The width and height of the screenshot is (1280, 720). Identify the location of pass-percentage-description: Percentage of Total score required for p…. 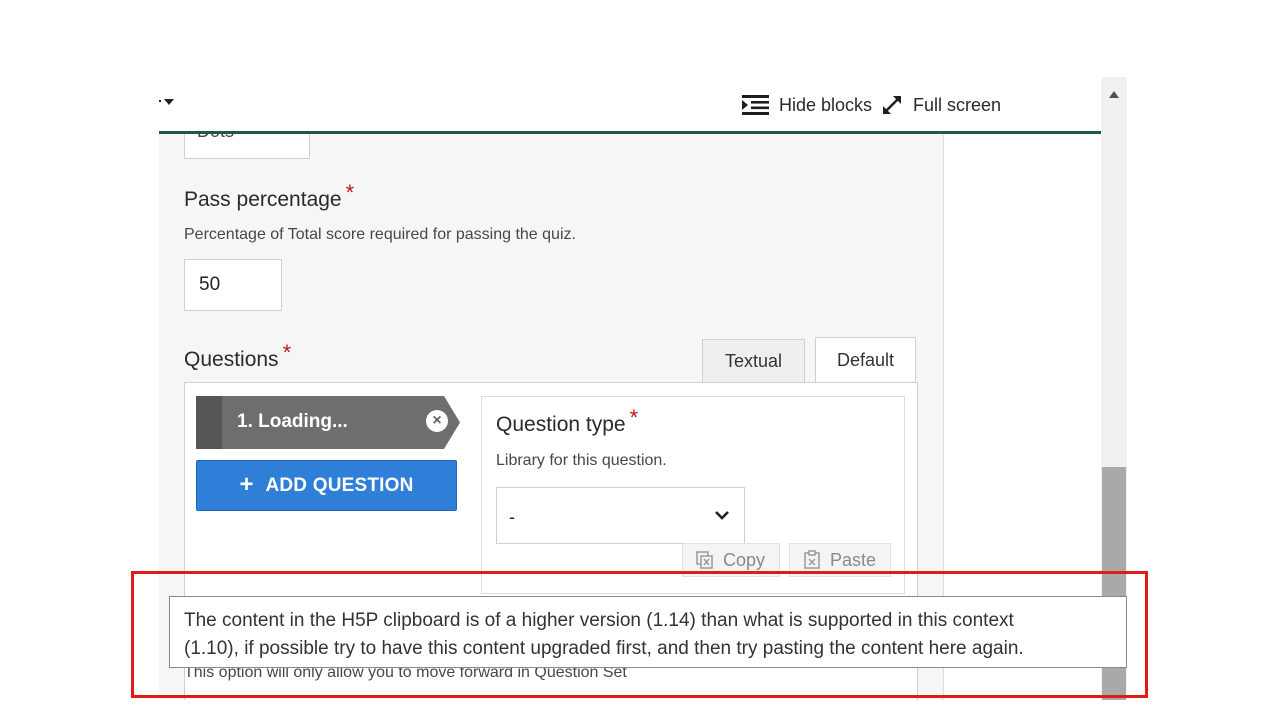
(380, 234).